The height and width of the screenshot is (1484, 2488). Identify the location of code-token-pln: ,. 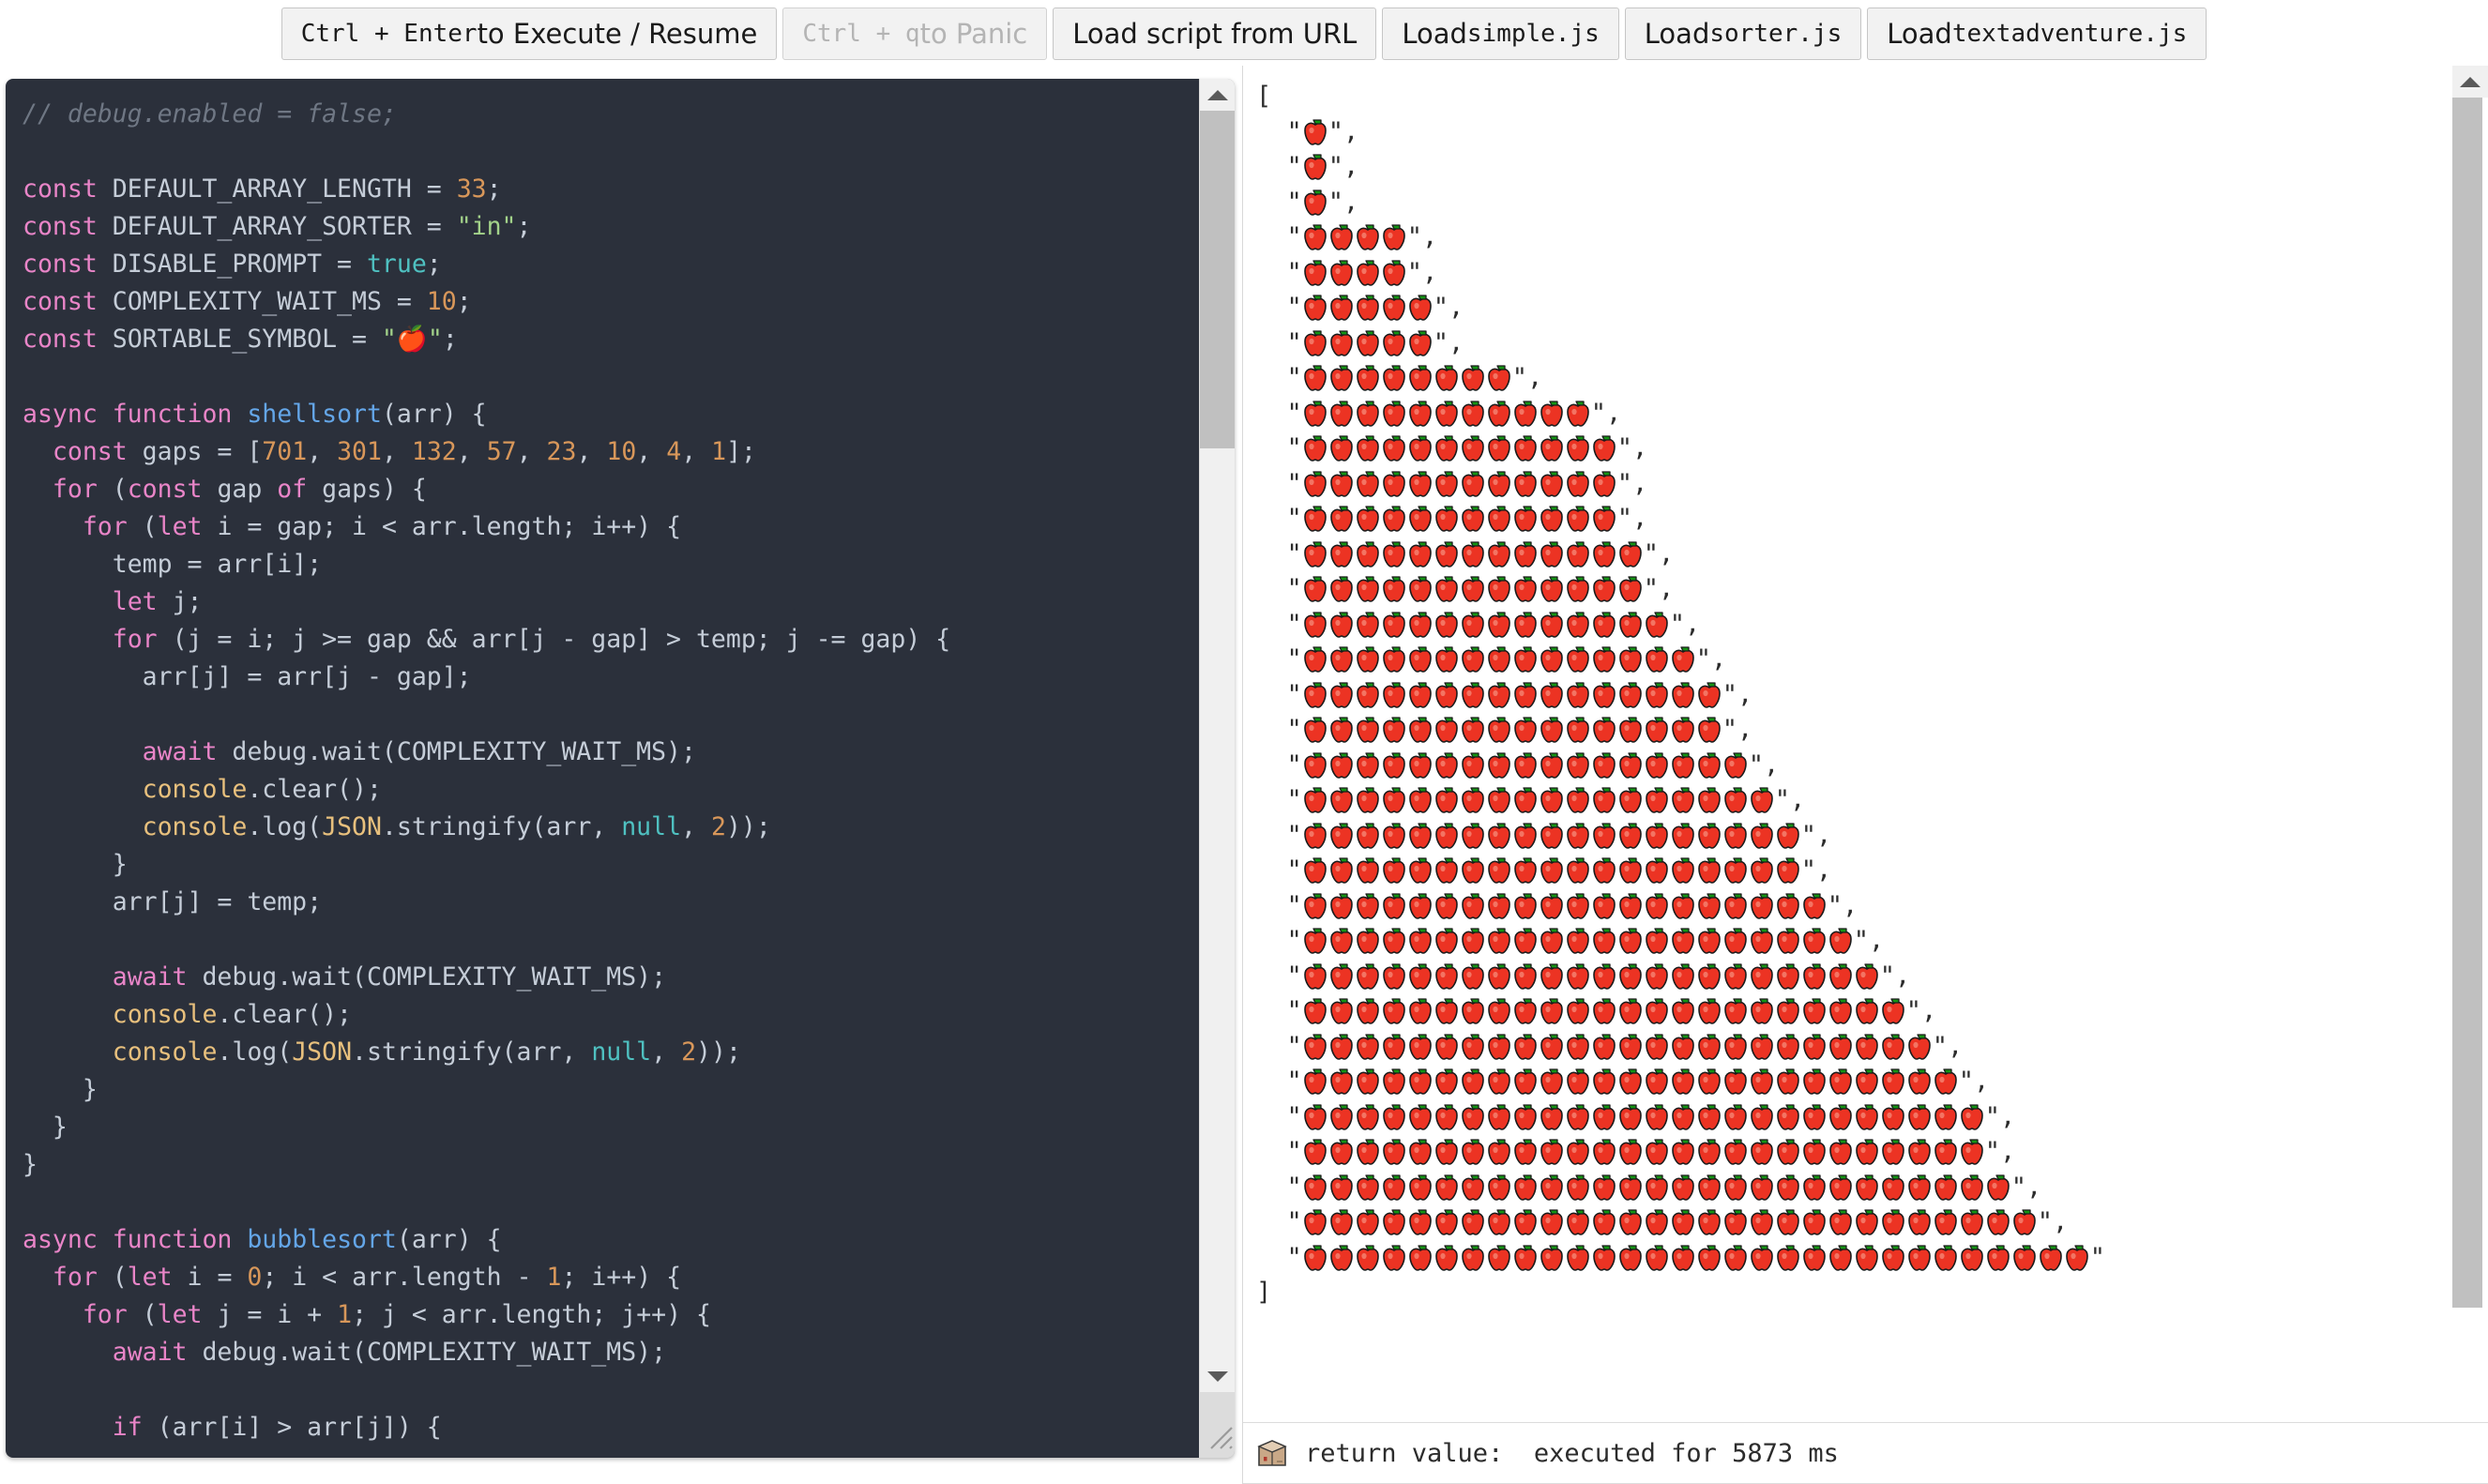
(471, 451).